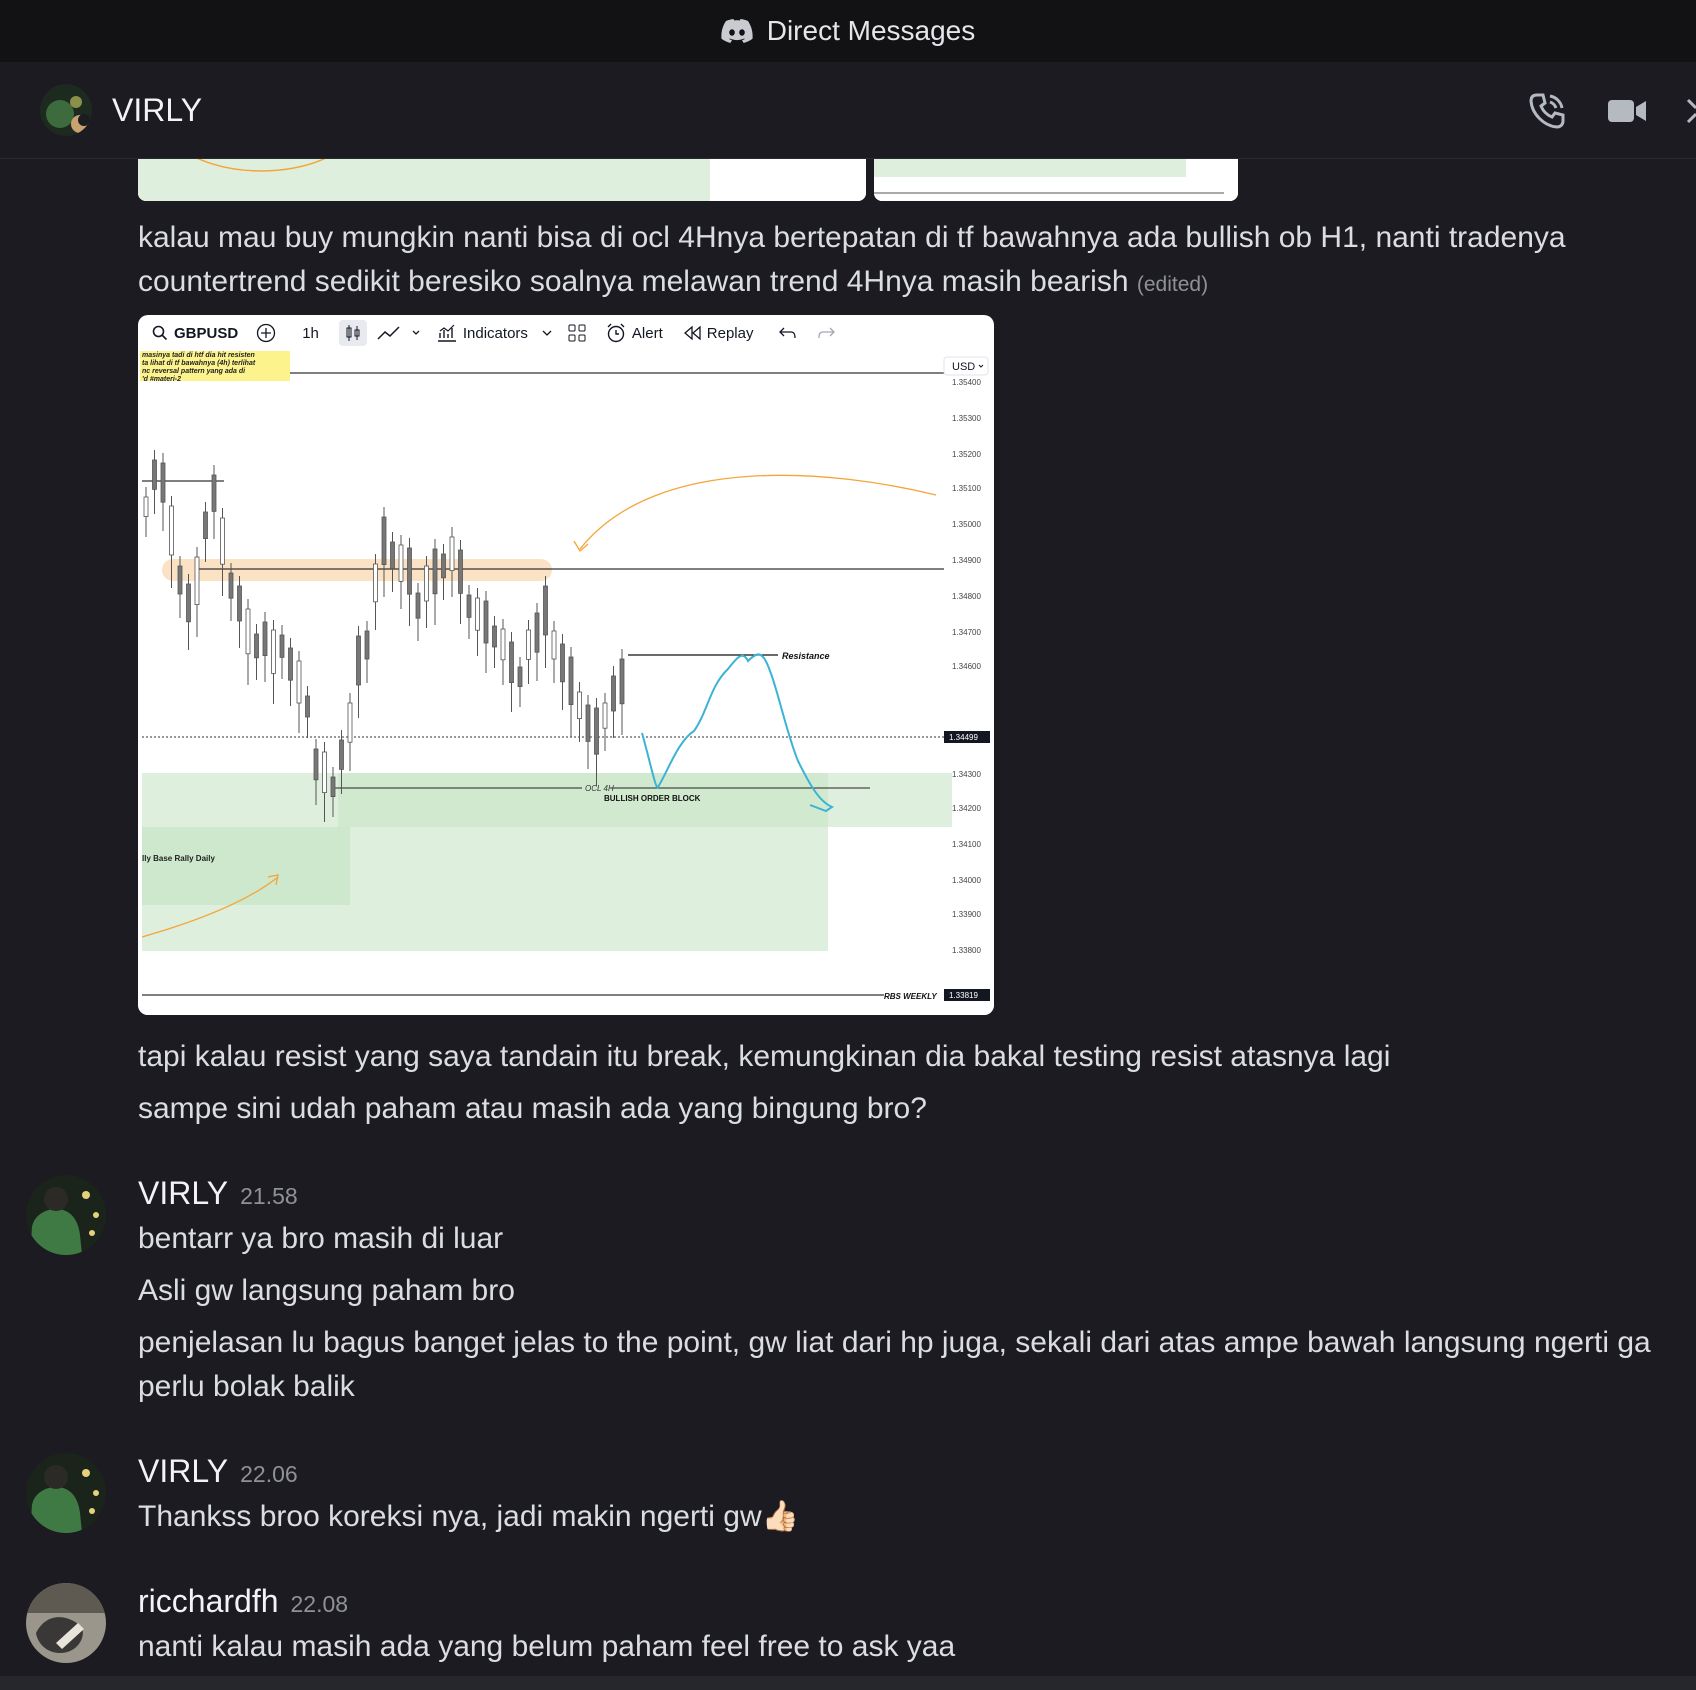 This screenshot has height=1690, width=1696. Describe the element at coordinates (208, 1601) in the screenshot. I see `author-name: ricchardfh` at that location.